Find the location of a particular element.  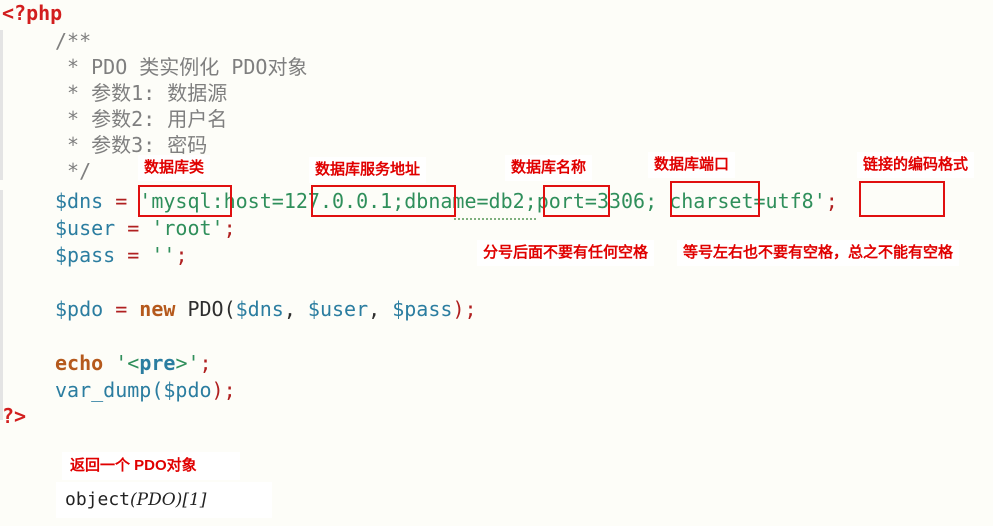

pass-assignment-line: $pass = ''; is located at coordinates (121, 255).